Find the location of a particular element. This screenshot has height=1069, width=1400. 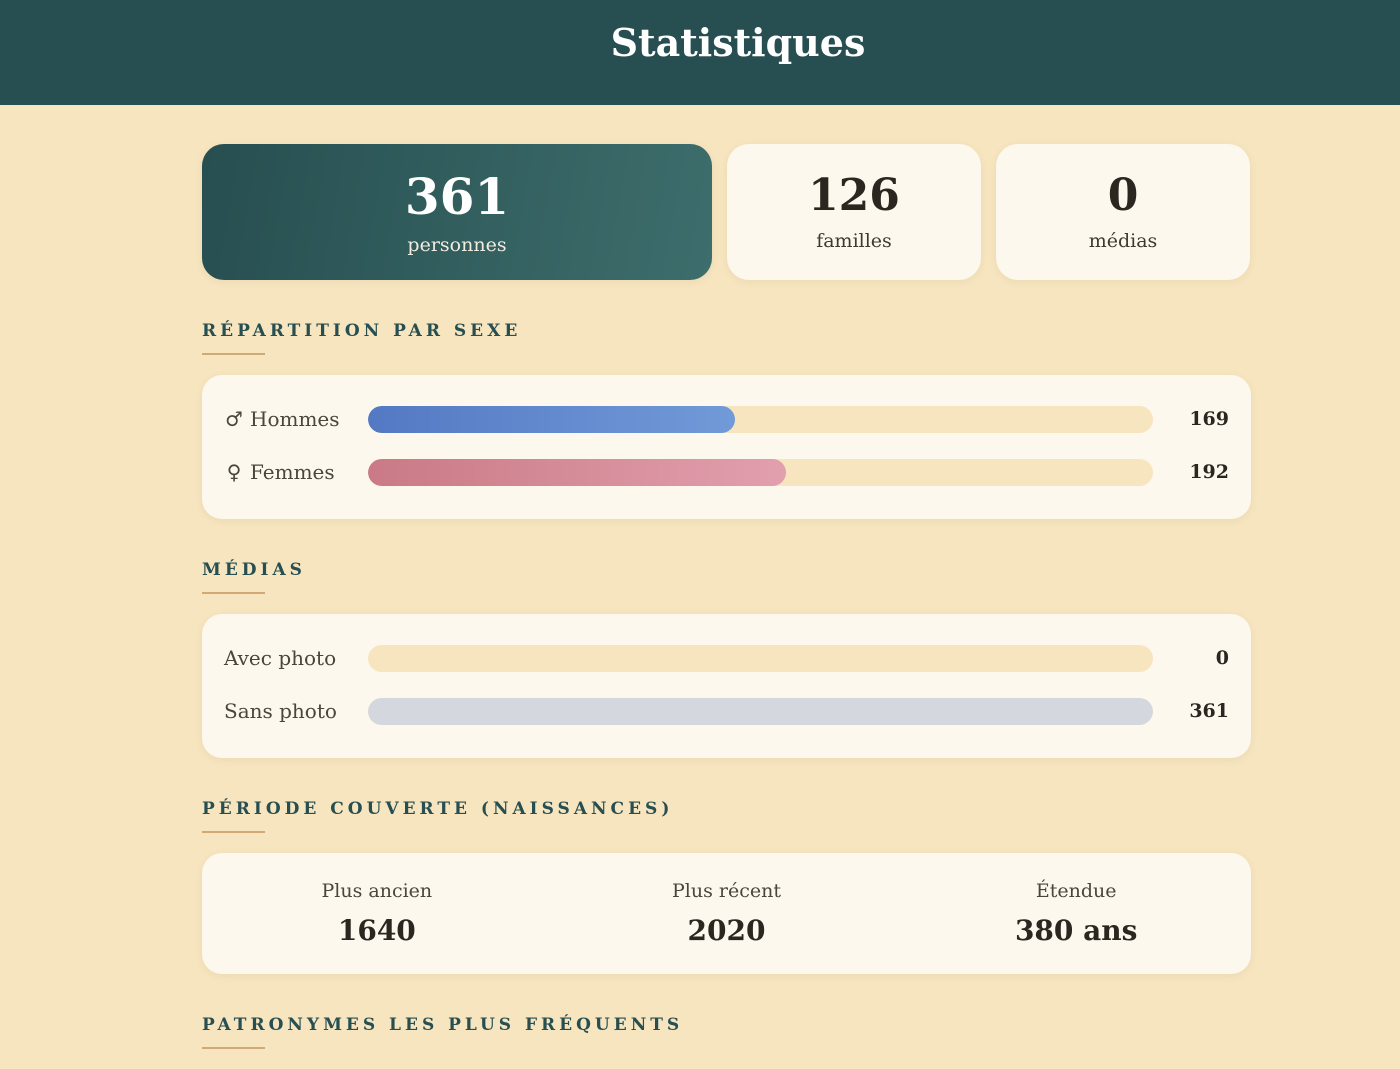

women-row: ♀ Femmes 192 is located at coordinates (726, 472).